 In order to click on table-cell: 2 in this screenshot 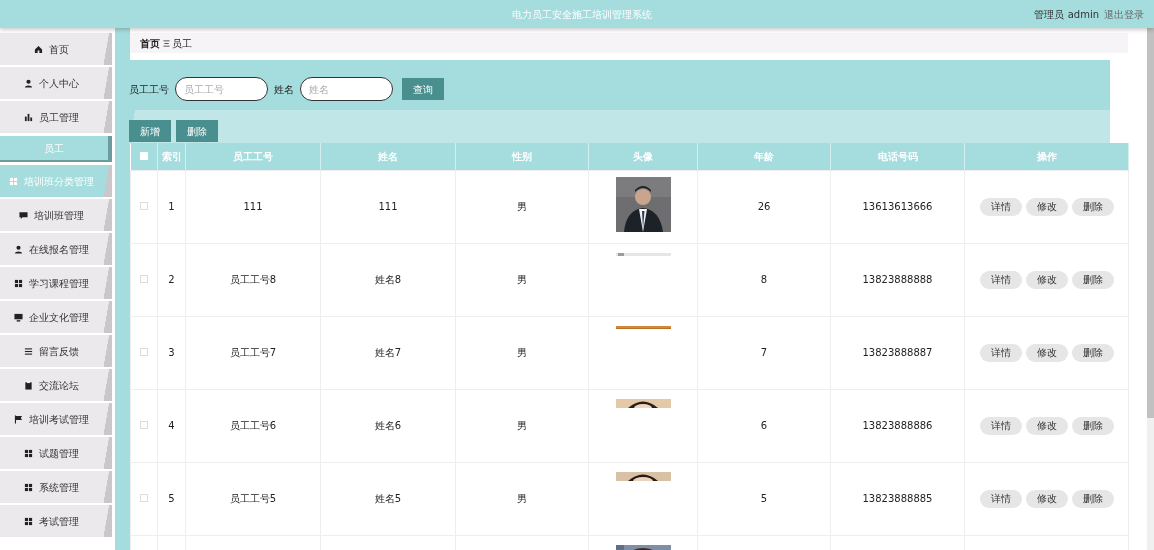, I will do `click(171, 279)`.